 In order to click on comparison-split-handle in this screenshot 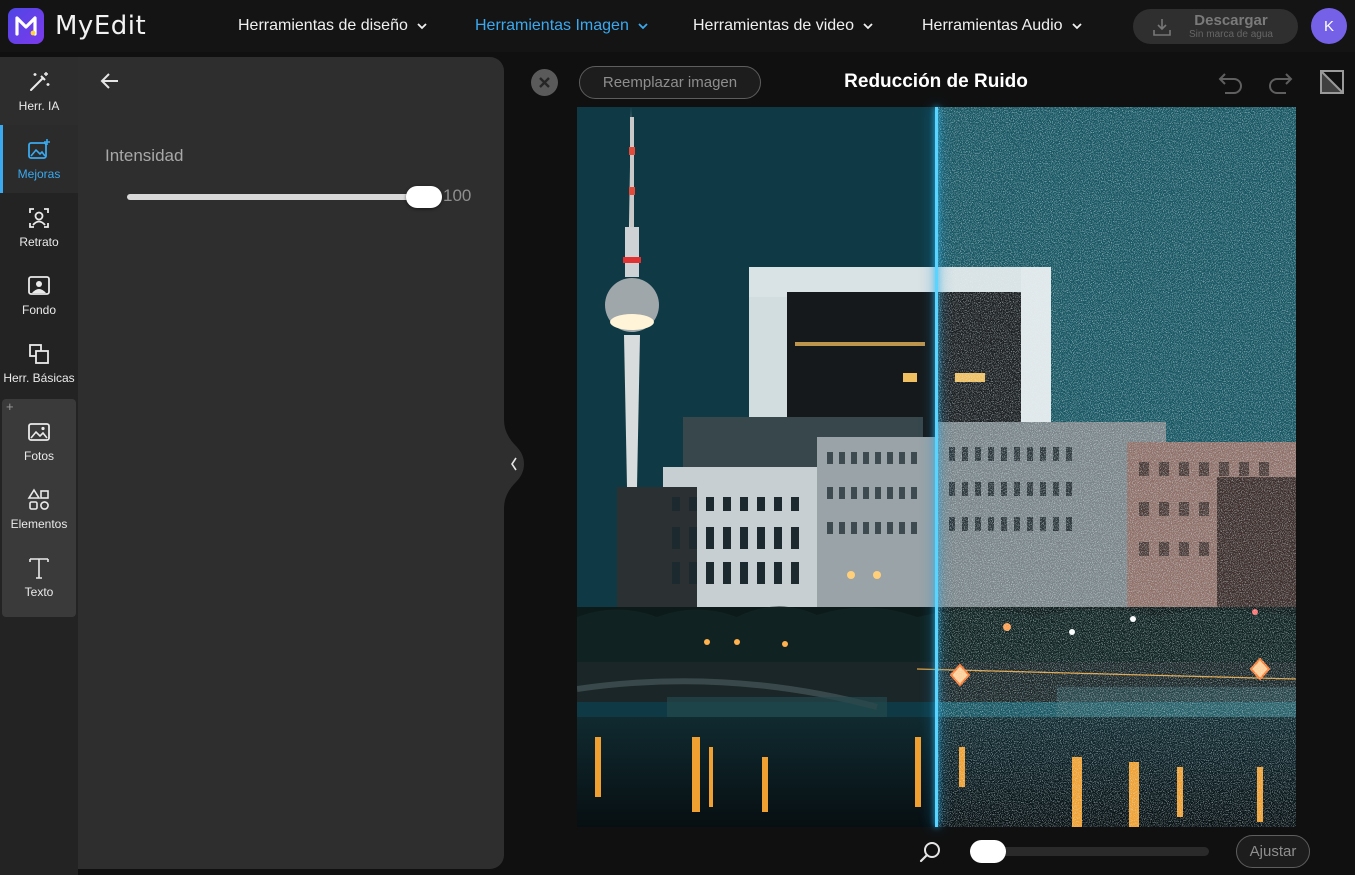, I will do `click(936, 467)`.